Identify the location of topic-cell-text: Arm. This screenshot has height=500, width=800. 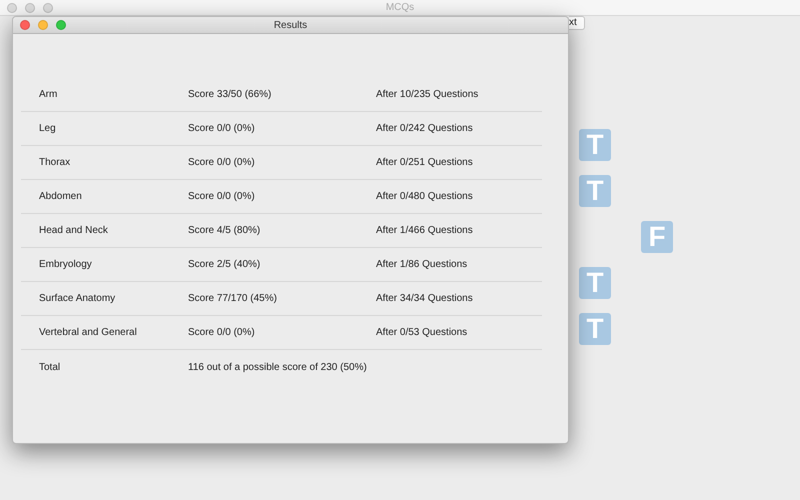
(48, 95).